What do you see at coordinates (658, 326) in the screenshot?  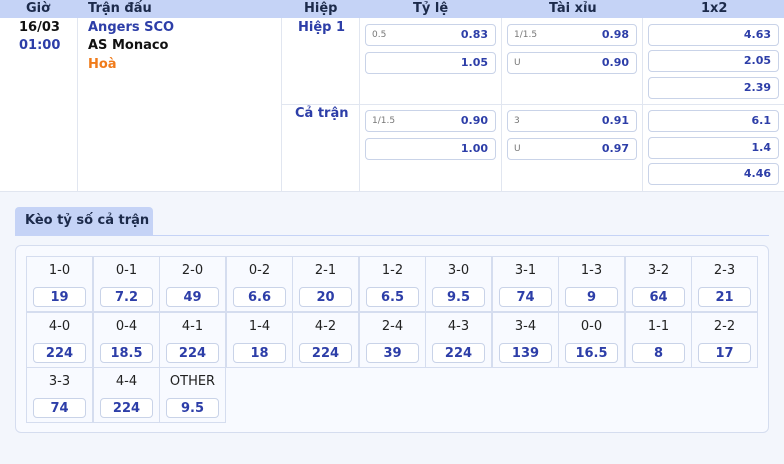 I see `score-label: 1-1` at bounding box center [658, 326].